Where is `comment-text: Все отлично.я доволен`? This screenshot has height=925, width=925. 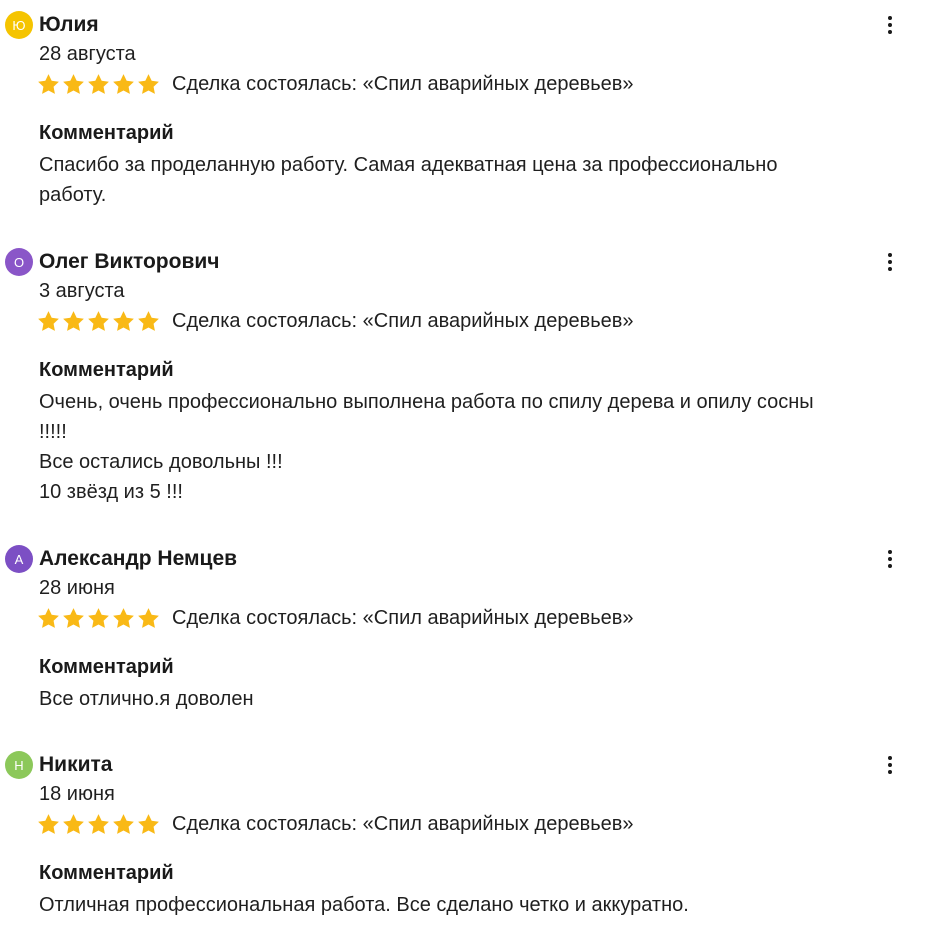
comment-text: Все отлично.я доволен is located at coordinates (469, 699).